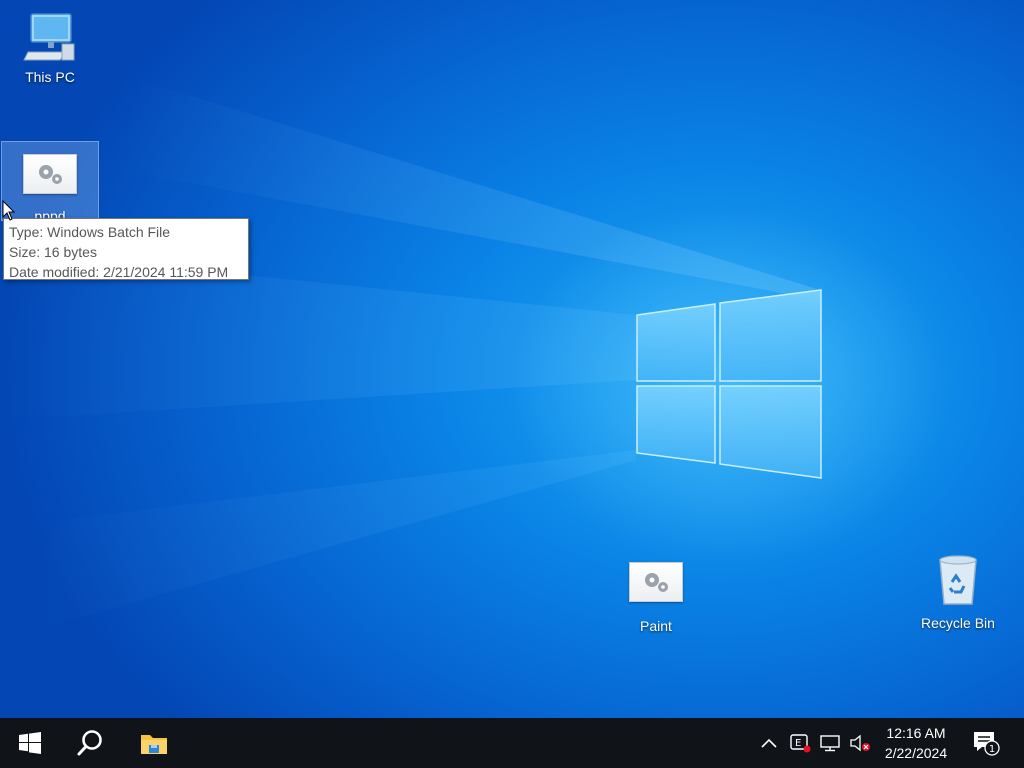  I want to click on volume-muted-icon, so click(860, 743).